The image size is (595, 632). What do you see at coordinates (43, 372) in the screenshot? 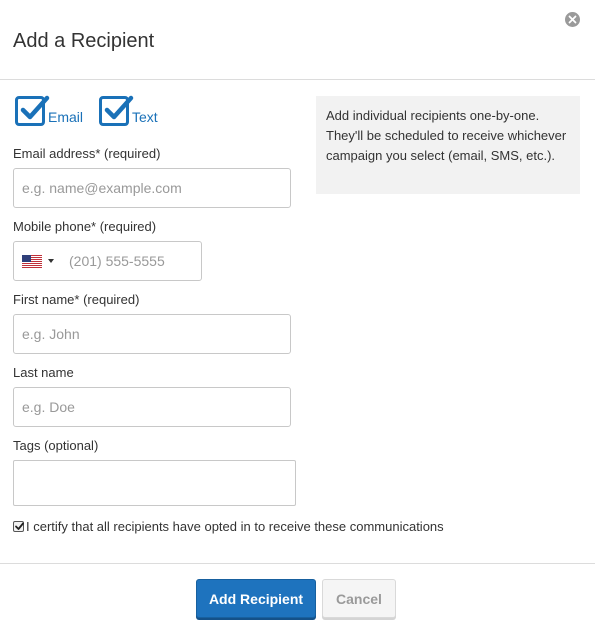
I see `last-name-label: Last name` at bounding box center [43, 372].